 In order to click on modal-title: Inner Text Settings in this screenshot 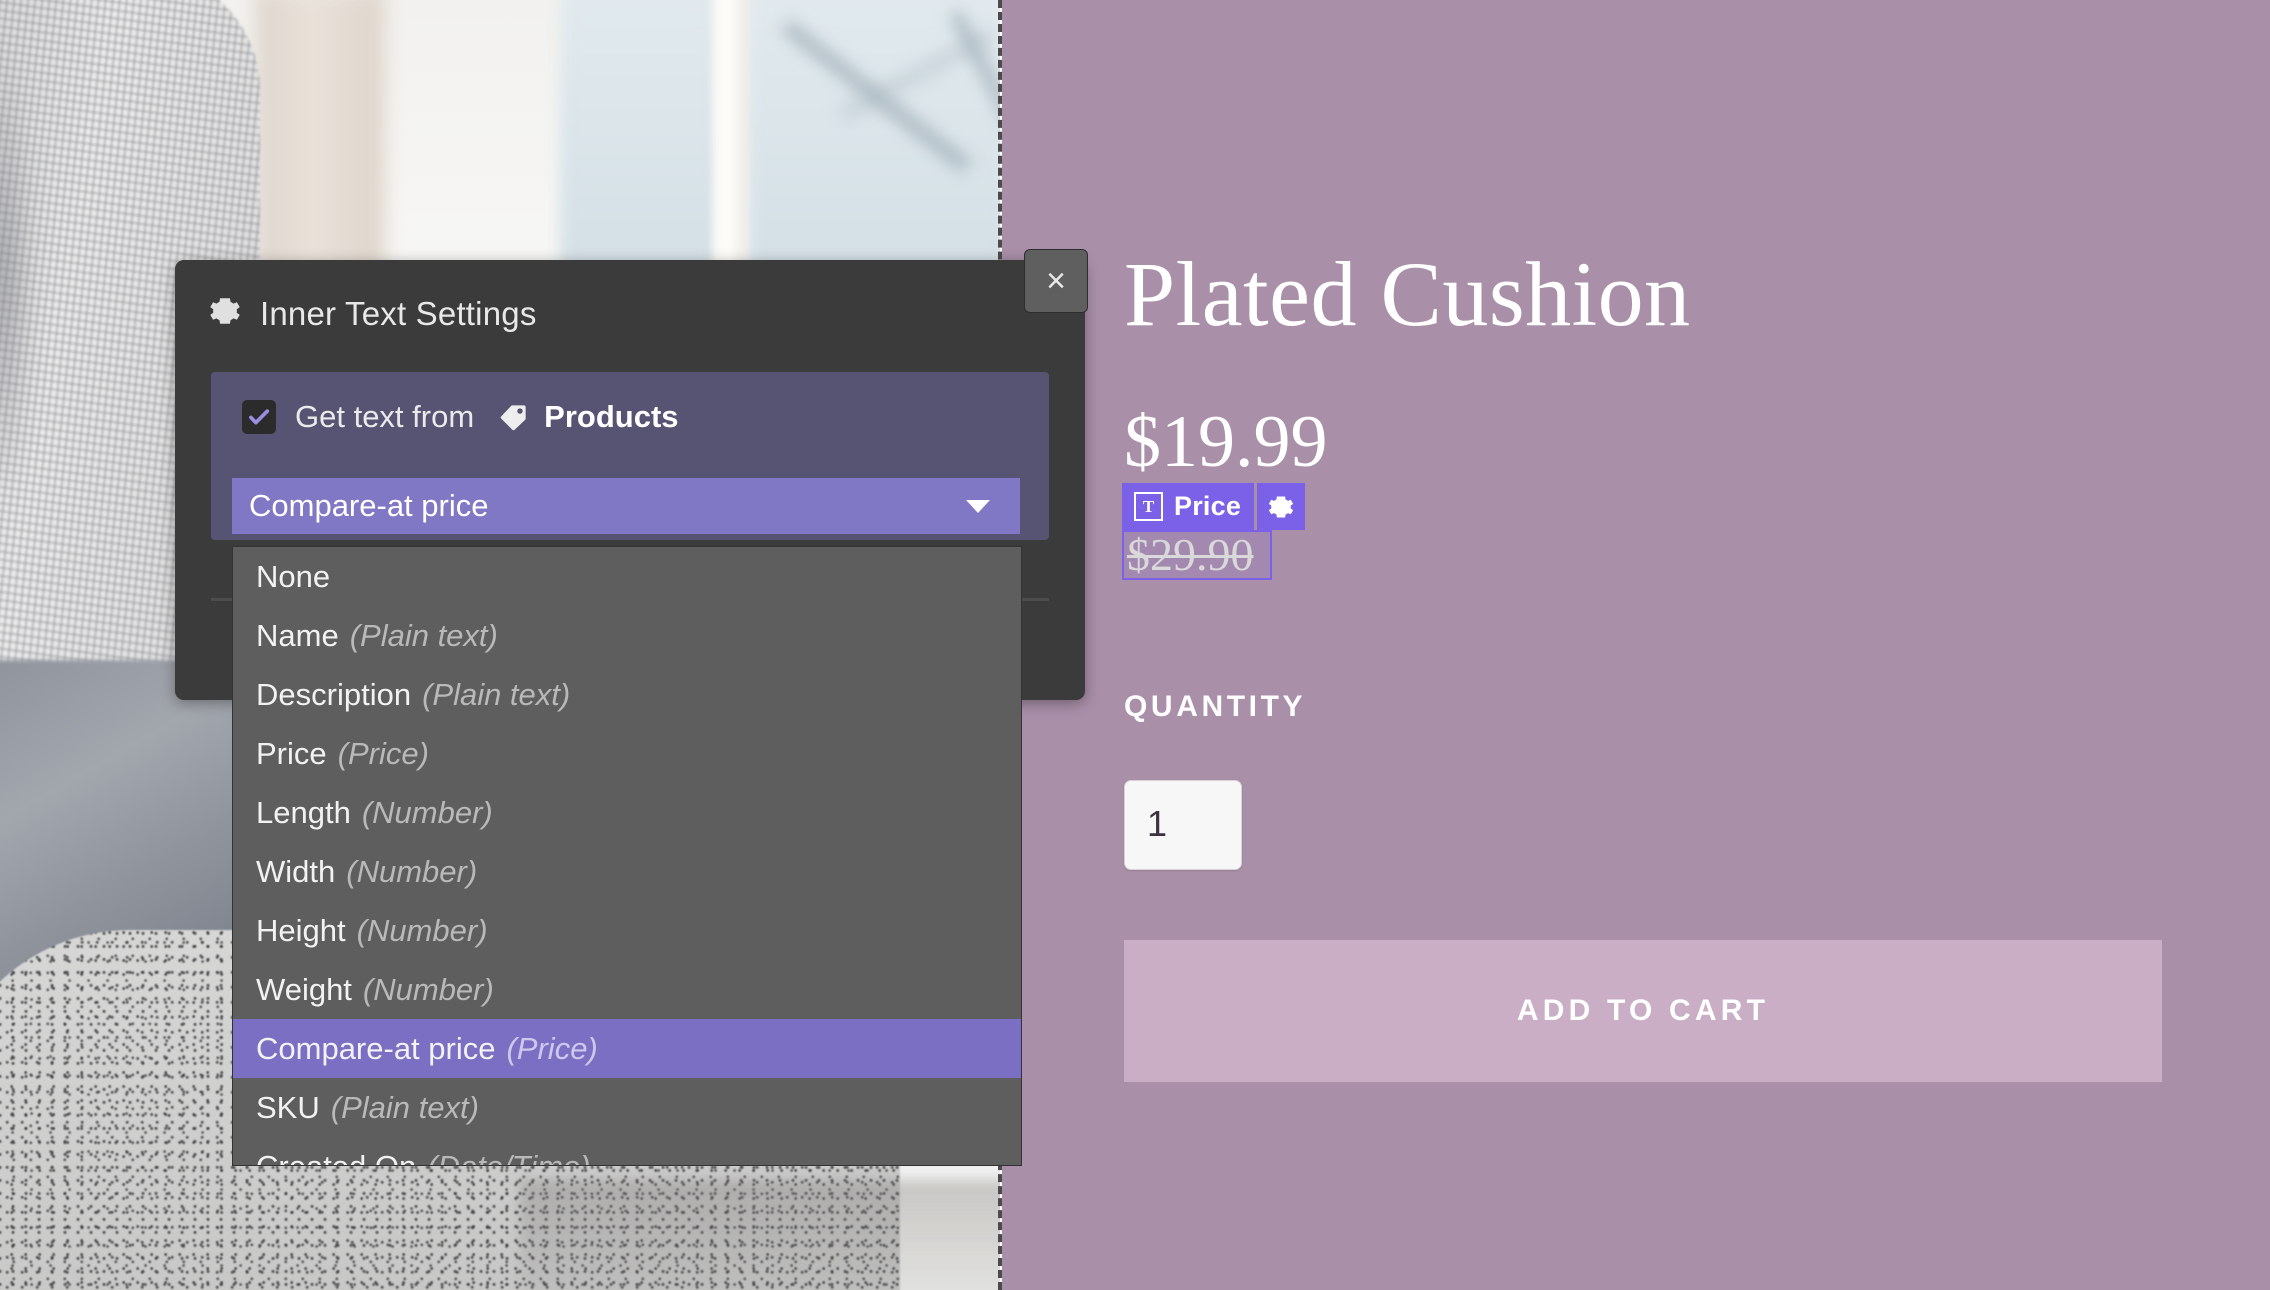, I will do `click(398, 313)`.